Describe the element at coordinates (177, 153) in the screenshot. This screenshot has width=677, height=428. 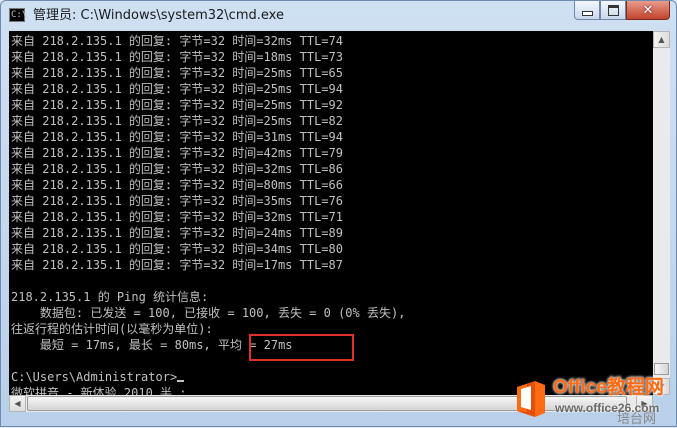
I see `console-line: 来自 218.2.135.1 的回复: 字节=32 时间=42ms TTL=79` at that location.